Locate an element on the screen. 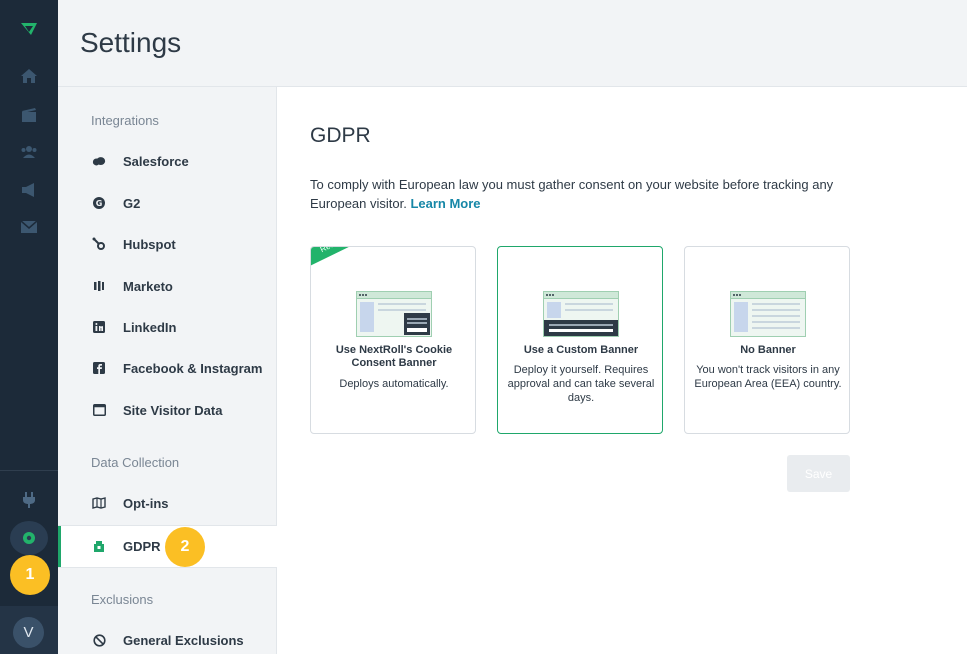  subnav-item-label: Facebook & Instagram is located at coordinates (193, 368).